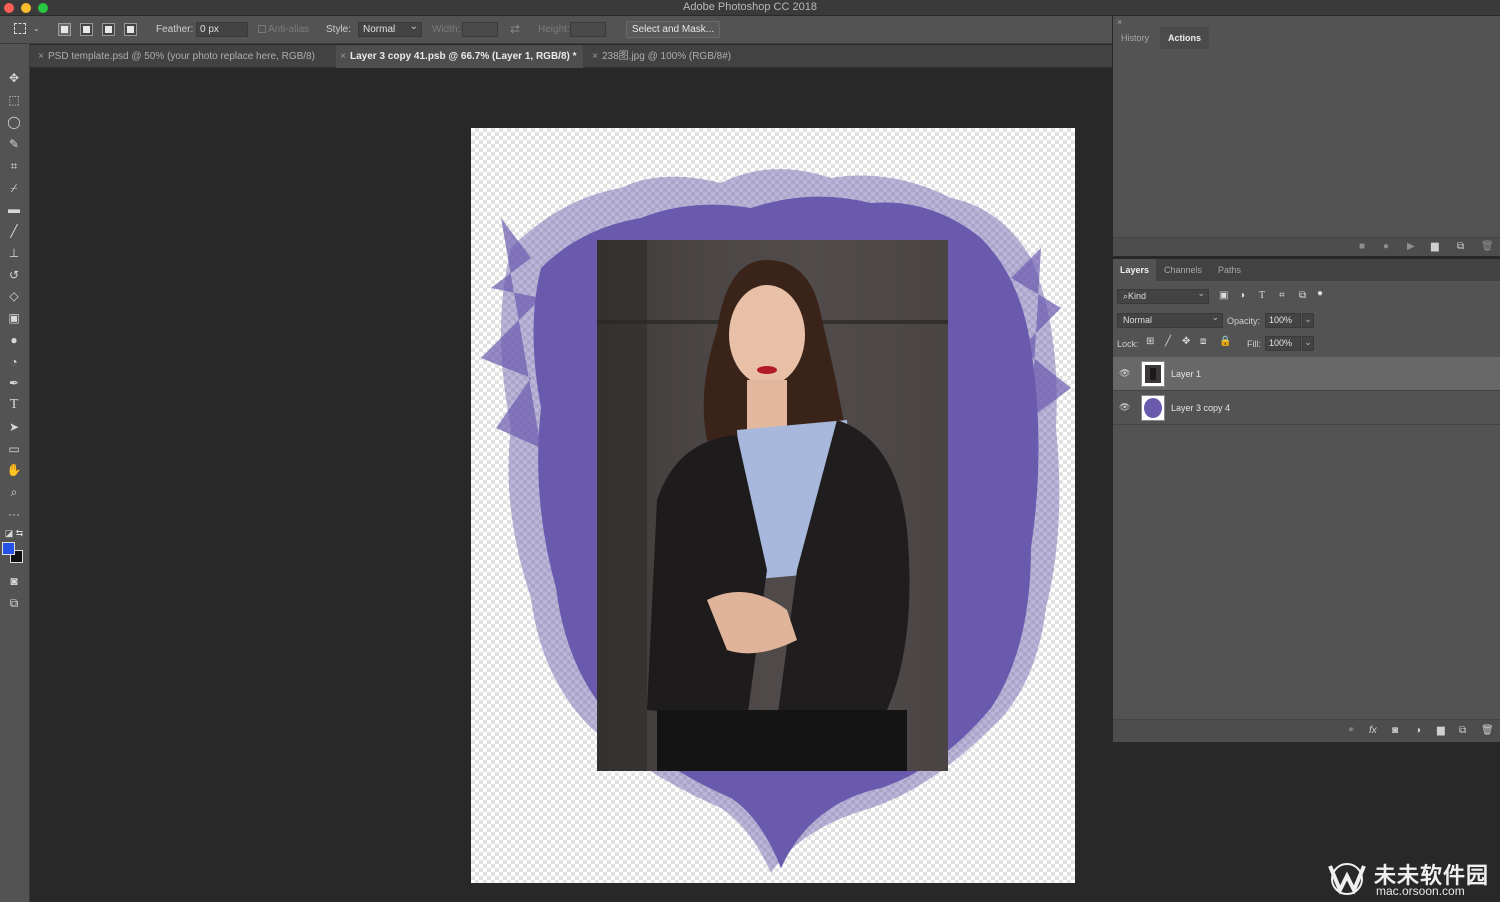  Describe the element at coordinates (14, 340) in the screenshot. I see `blur-icon: ●` at that location.